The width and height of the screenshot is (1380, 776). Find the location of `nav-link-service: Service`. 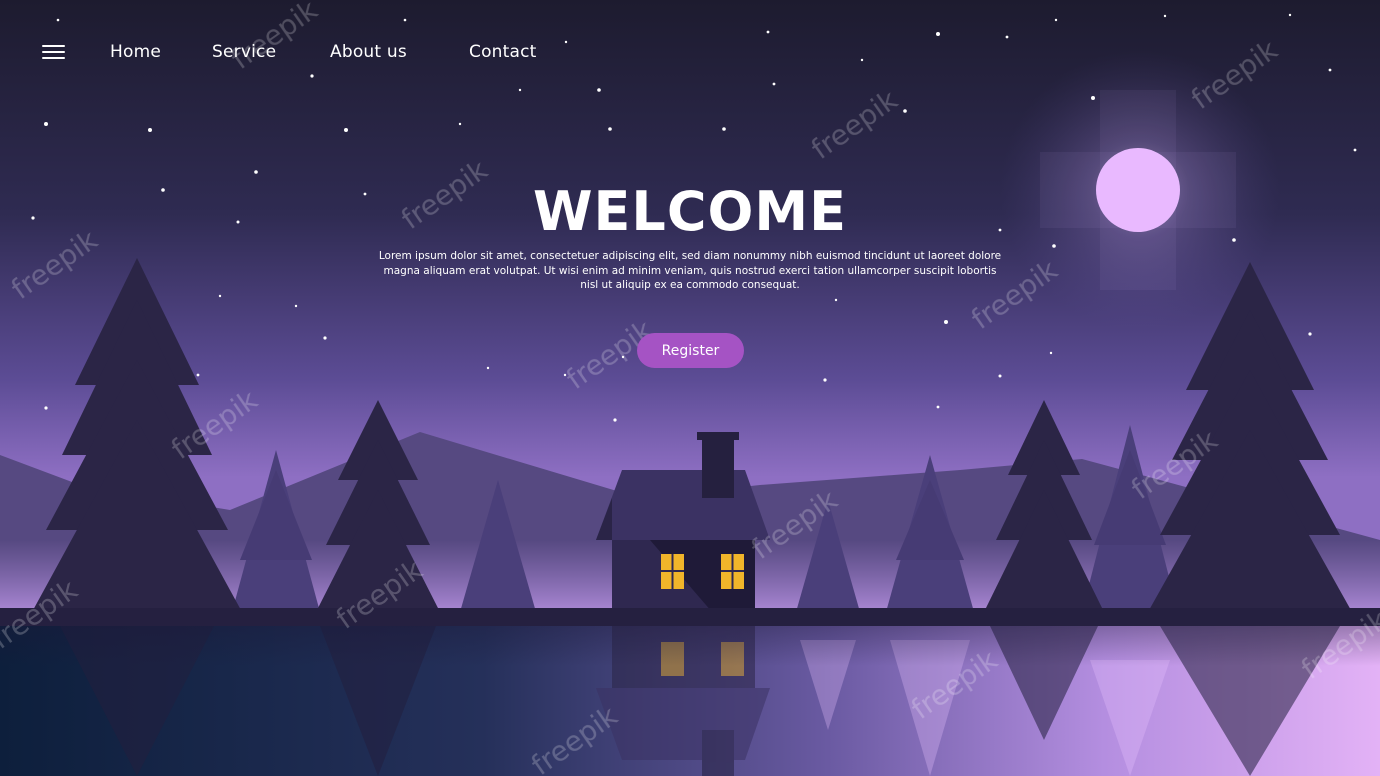

nav-link-service: Service is located at coordinates (244, 52).